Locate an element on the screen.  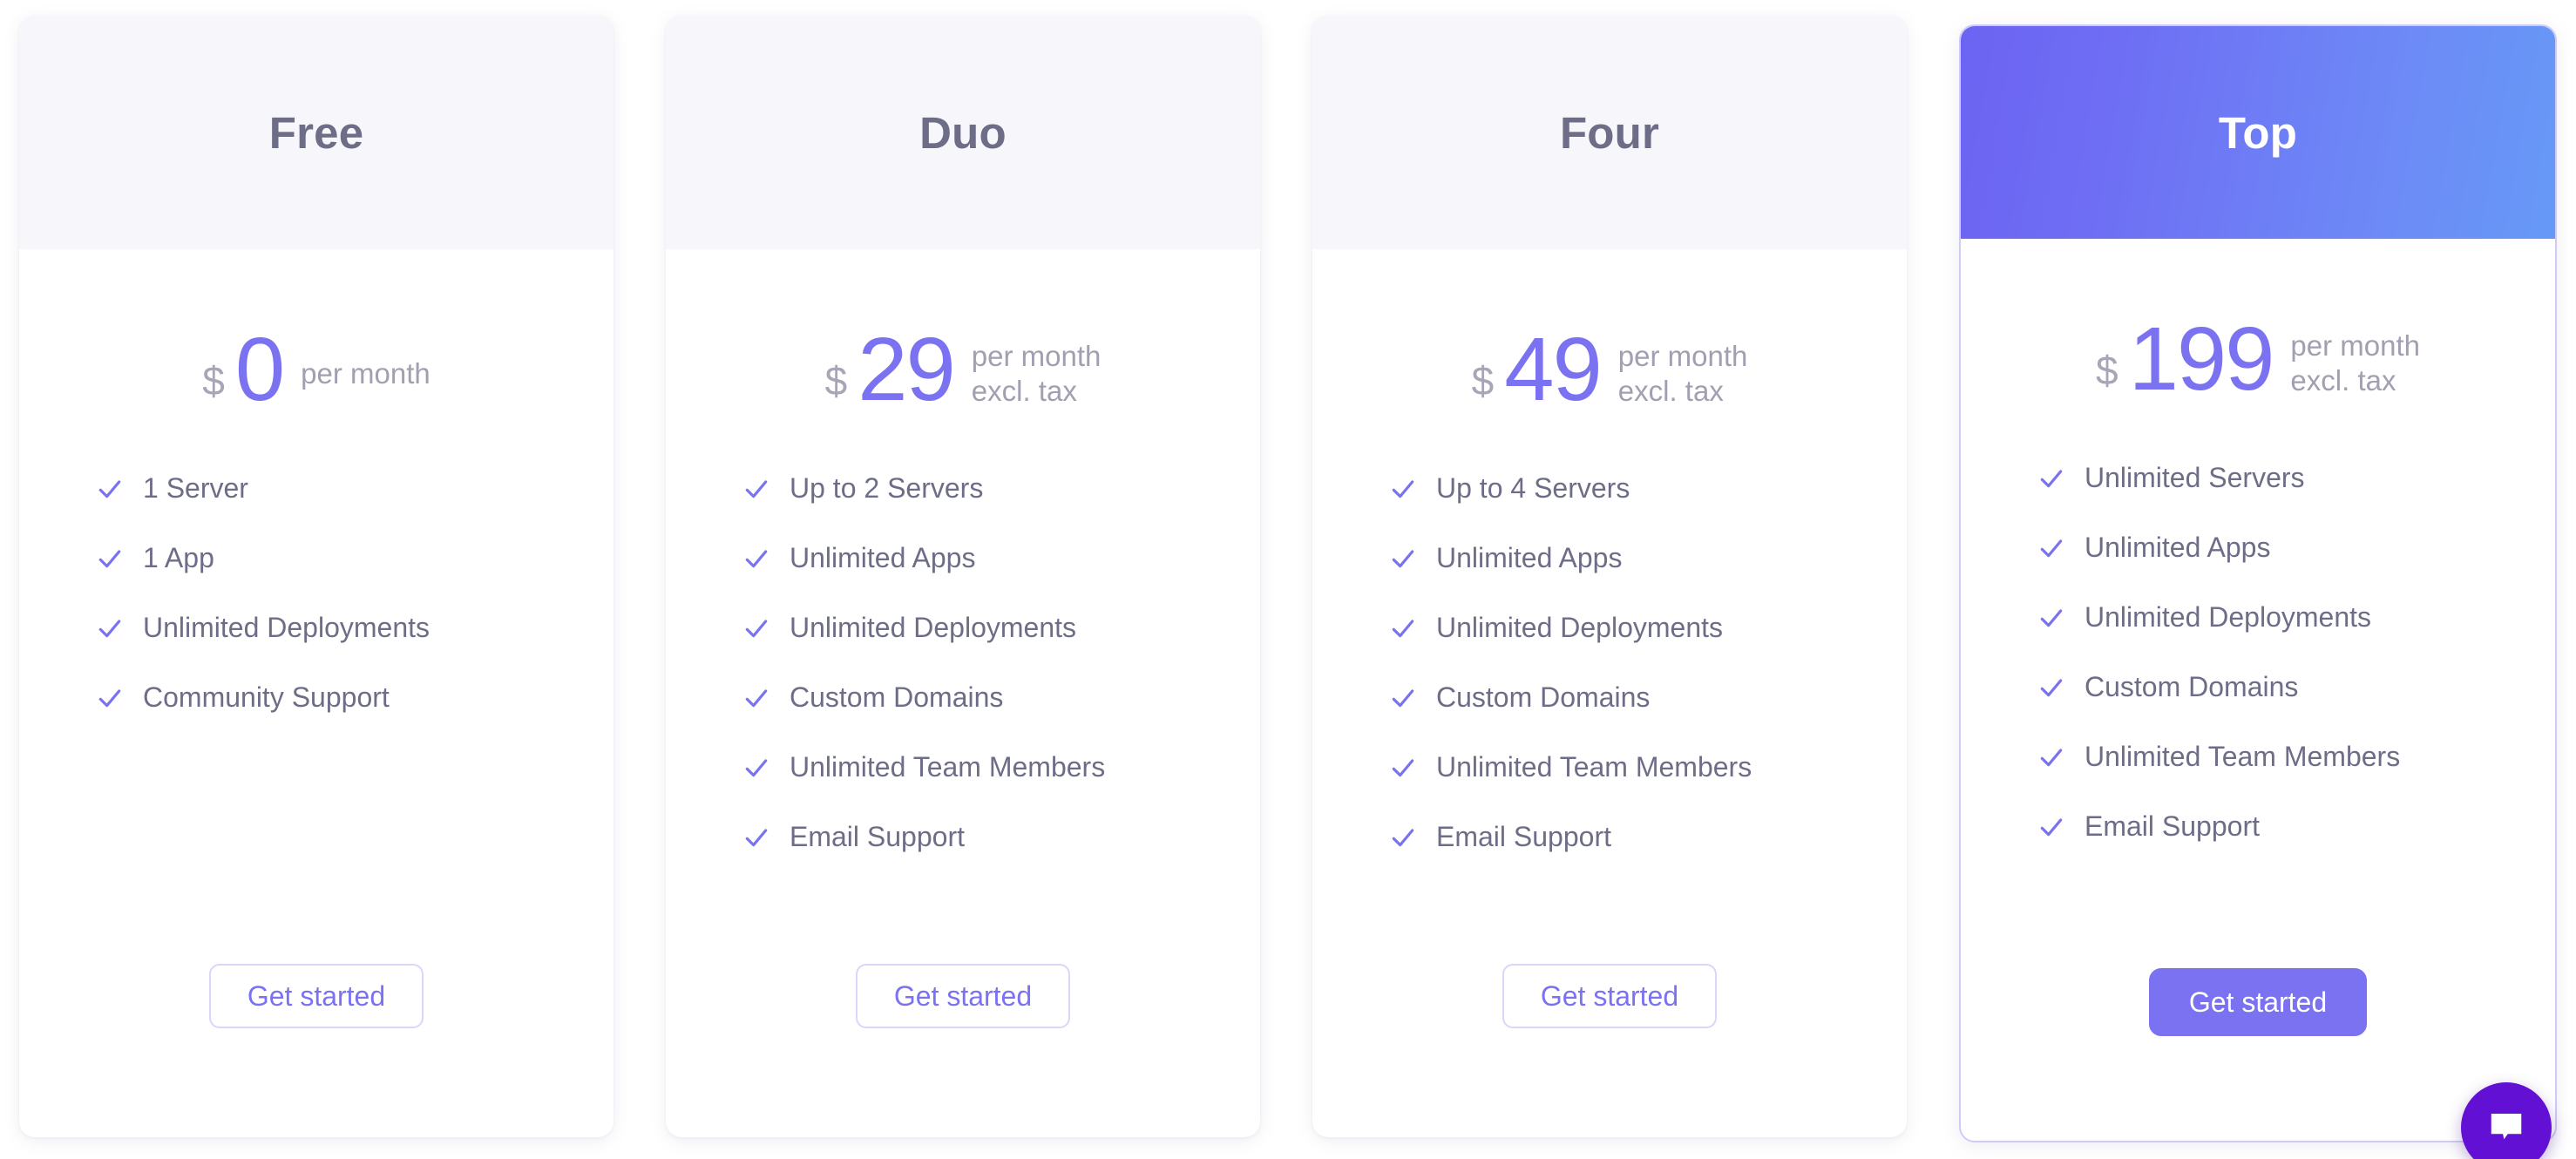
card-header: Free is located at coordinates (316, 132).